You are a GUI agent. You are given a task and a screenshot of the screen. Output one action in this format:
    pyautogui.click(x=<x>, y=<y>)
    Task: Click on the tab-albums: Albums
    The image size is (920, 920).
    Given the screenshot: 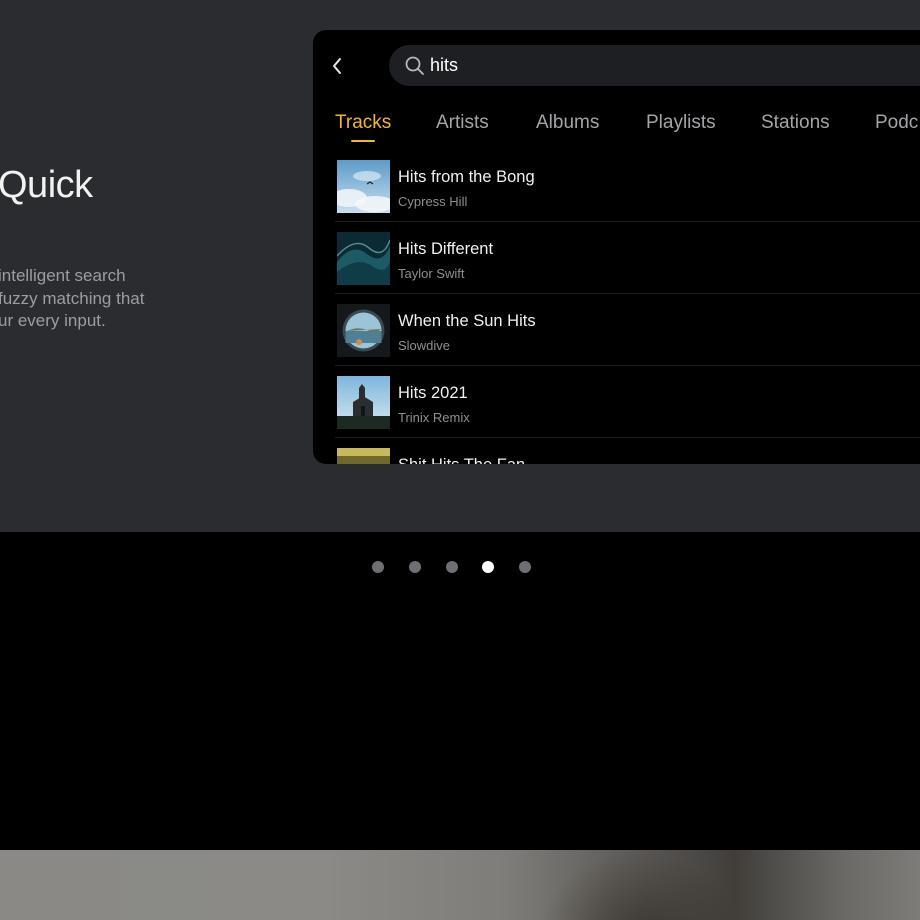 What is the action you would take?
    pyautogui.click(x=567, y=123)
    